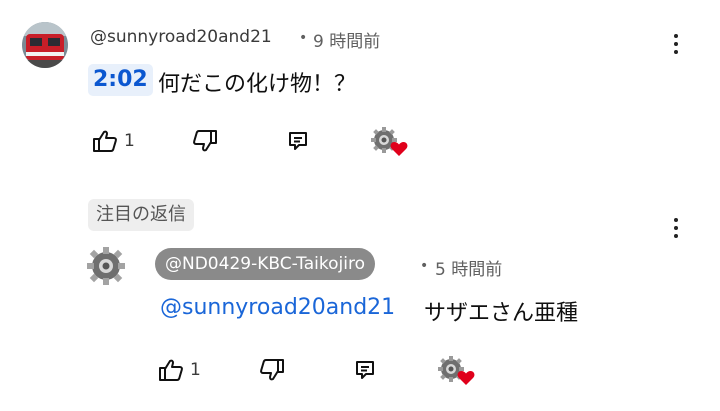 This screenshot has height=411, width=720. I want to click on creator-heart-badge, so click(390, 142).